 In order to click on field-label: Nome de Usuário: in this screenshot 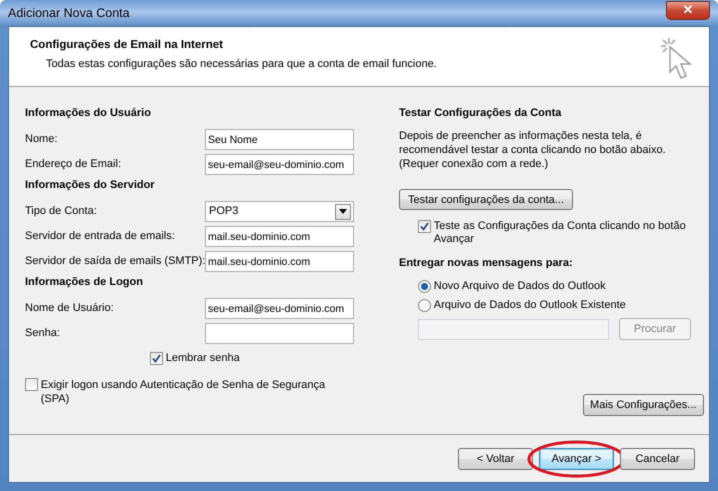, I will do `click(70, 308)`.